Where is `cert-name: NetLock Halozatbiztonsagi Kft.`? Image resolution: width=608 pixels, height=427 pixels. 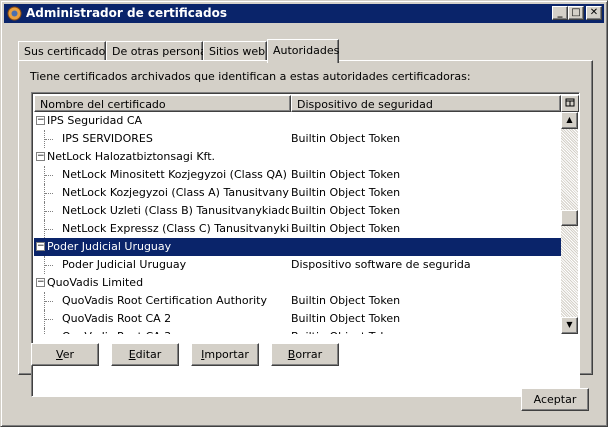 cert-name: NetLock Halozatbiztonsagi Kft. is located at coordinates (131, 156).